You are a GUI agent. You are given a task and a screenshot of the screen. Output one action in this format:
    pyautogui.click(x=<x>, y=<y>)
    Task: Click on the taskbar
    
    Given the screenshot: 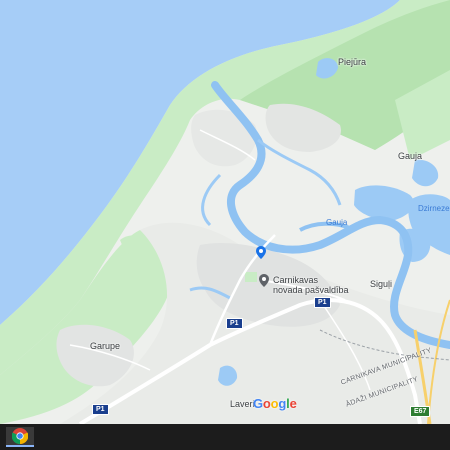 What is the action you would take?
    pyautogui.click(x=225, y=437)
    